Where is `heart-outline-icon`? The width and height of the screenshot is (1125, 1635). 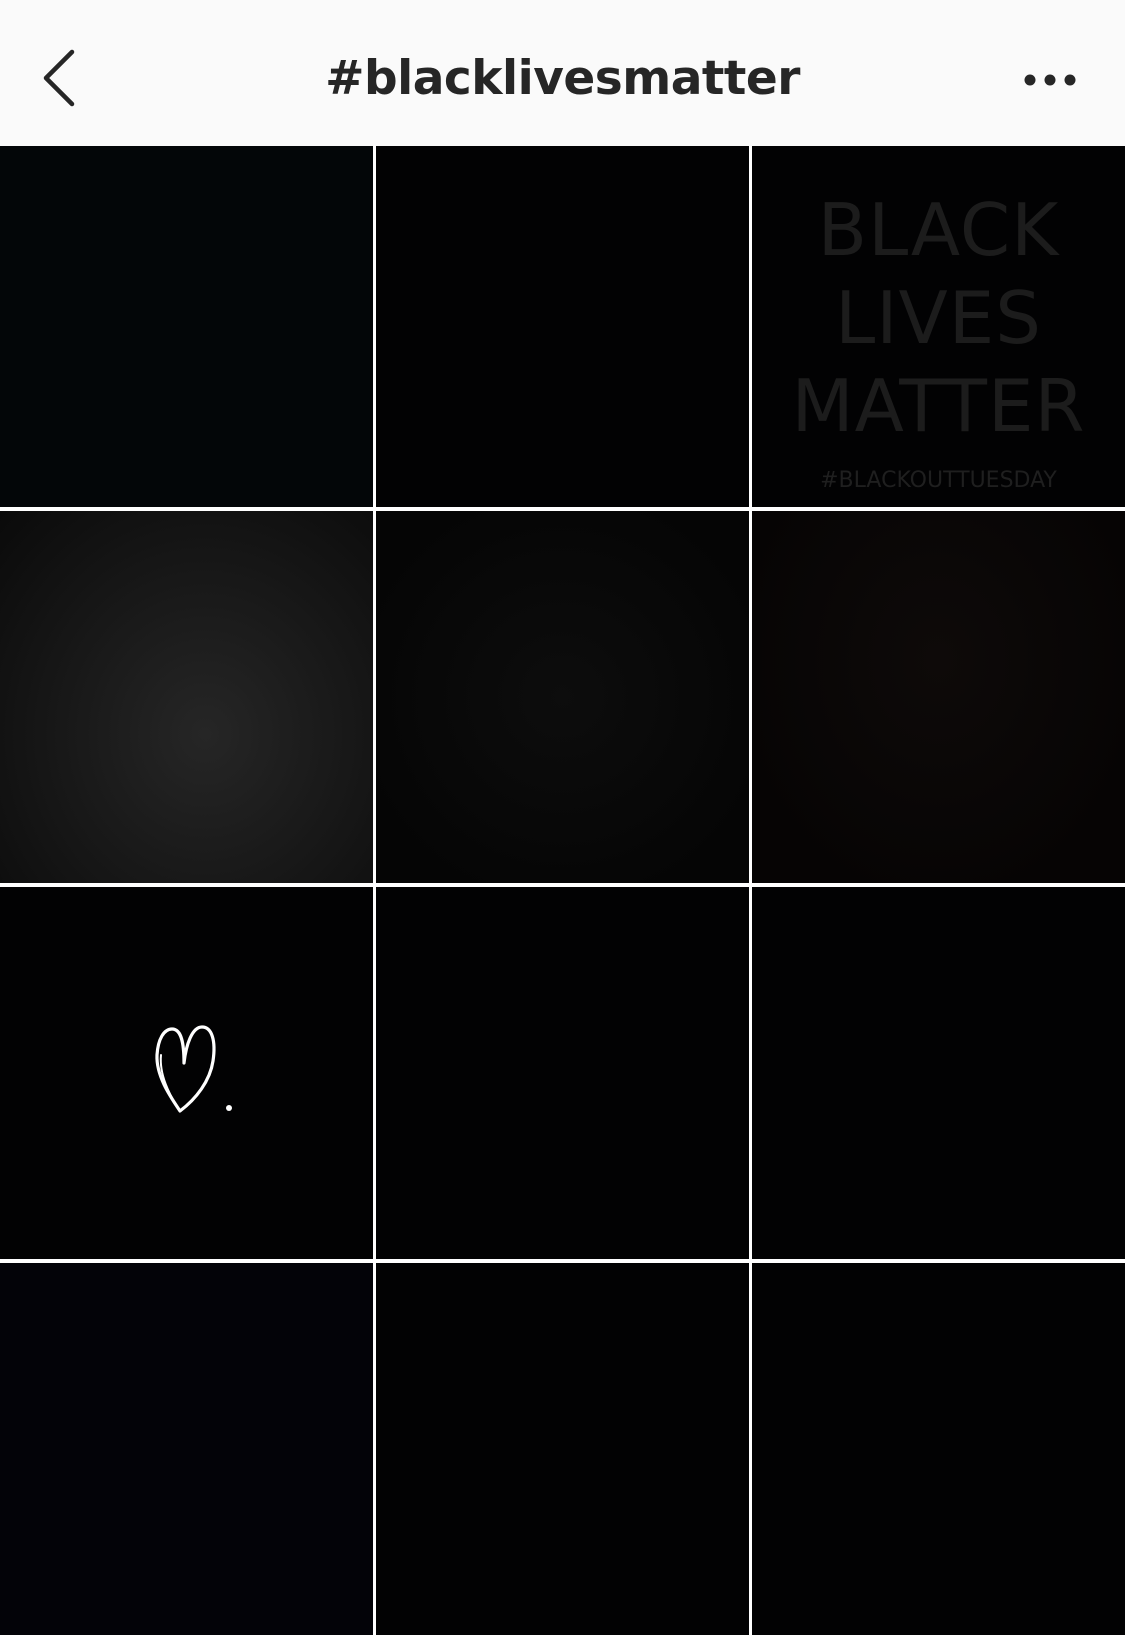
heart-outline-icon is located at coordinates (193, 1069).